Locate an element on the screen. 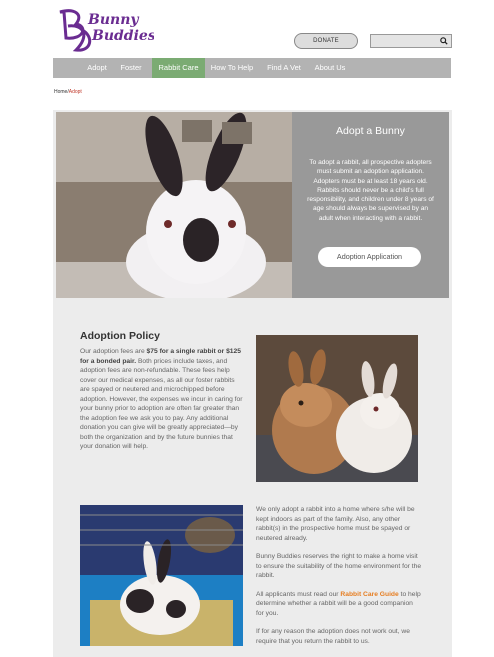  breadcrumb-current: Adopt is located at coordinates (75, 92).